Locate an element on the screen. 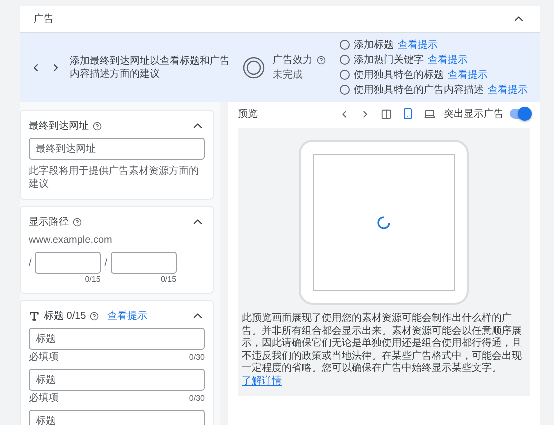 This screenshot has height=425, width=554. section-title: 广告 is located at coordinates (44, 19).